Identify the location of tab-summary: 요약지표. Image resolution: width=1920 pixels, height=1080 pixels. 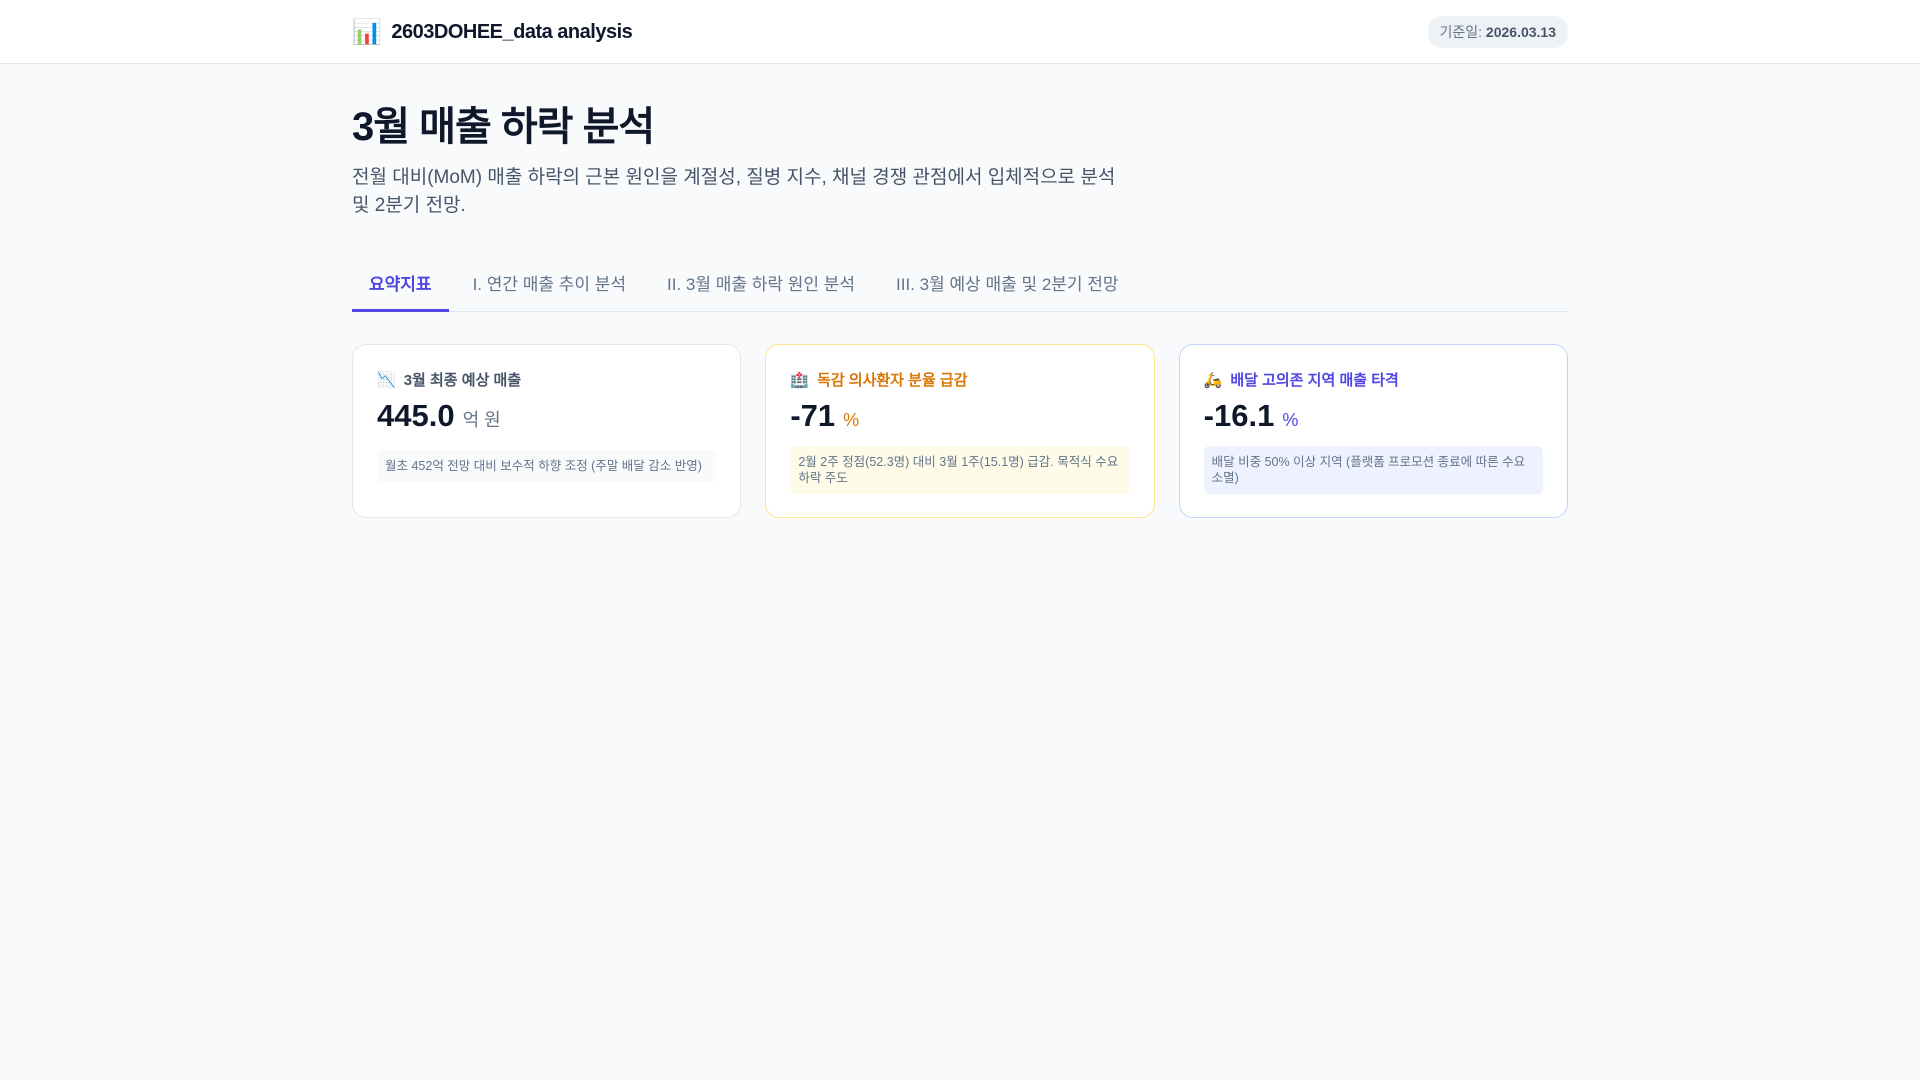
(400, 286).